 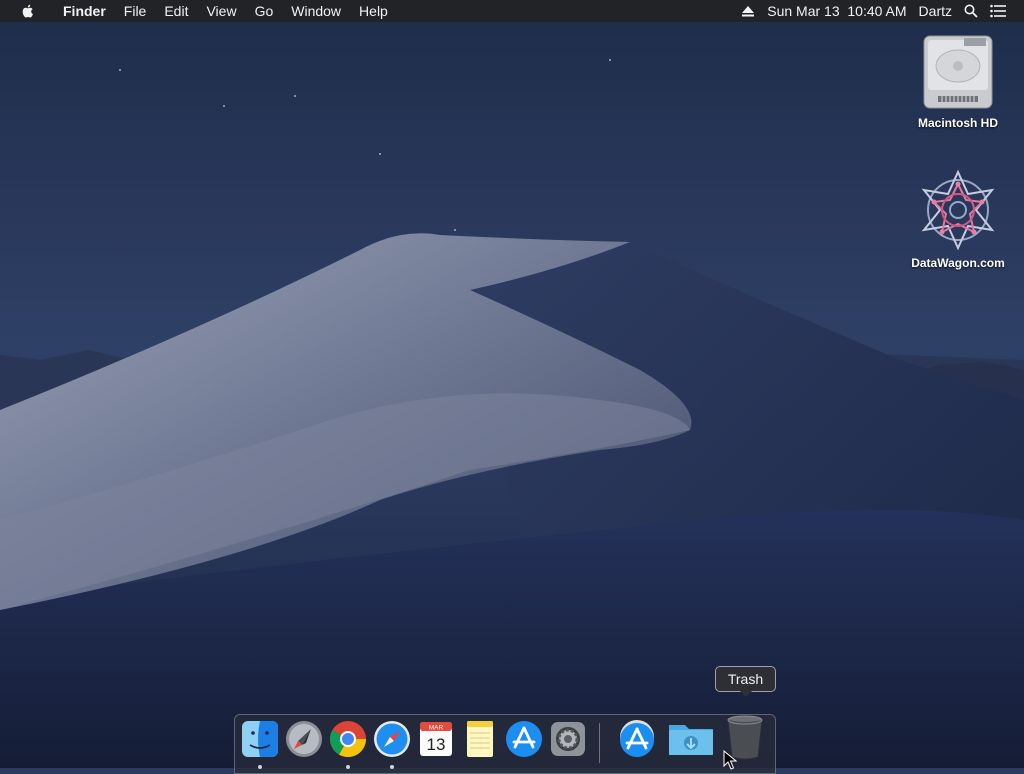 I want to click on apple-logo-icon, so click(x=28, y=11).